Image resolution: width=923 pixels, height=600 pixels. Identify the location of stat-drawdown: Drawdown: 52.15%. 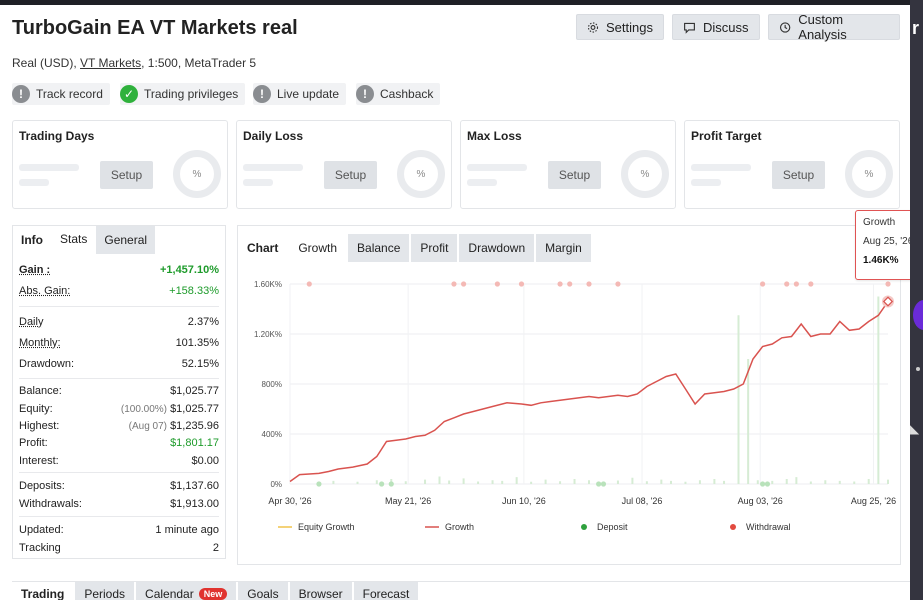
(119, 364).